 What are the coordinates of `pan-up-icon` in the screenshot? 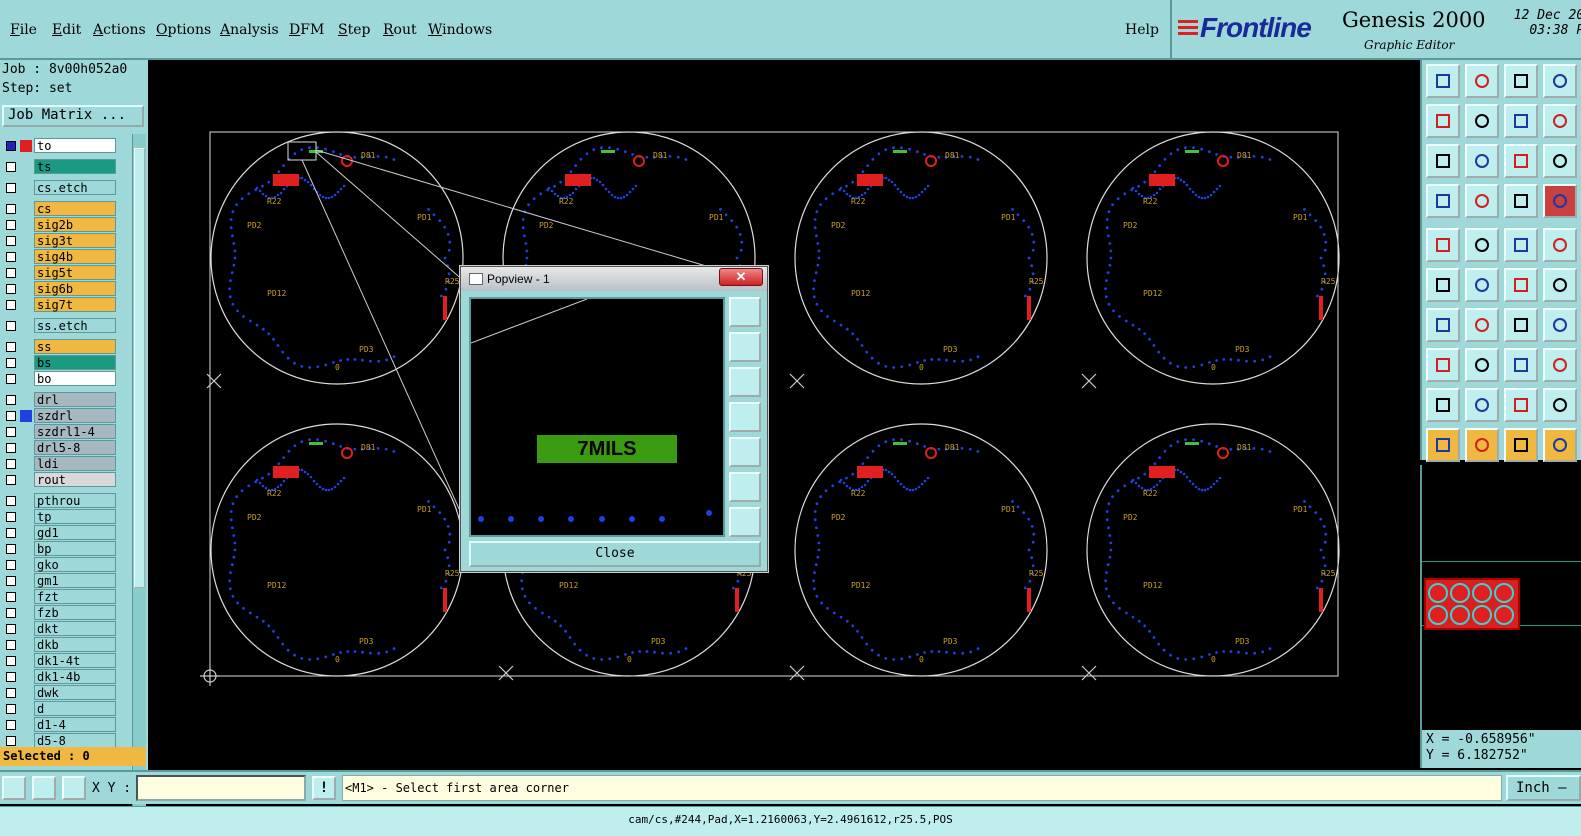 It's located at (745, 347).